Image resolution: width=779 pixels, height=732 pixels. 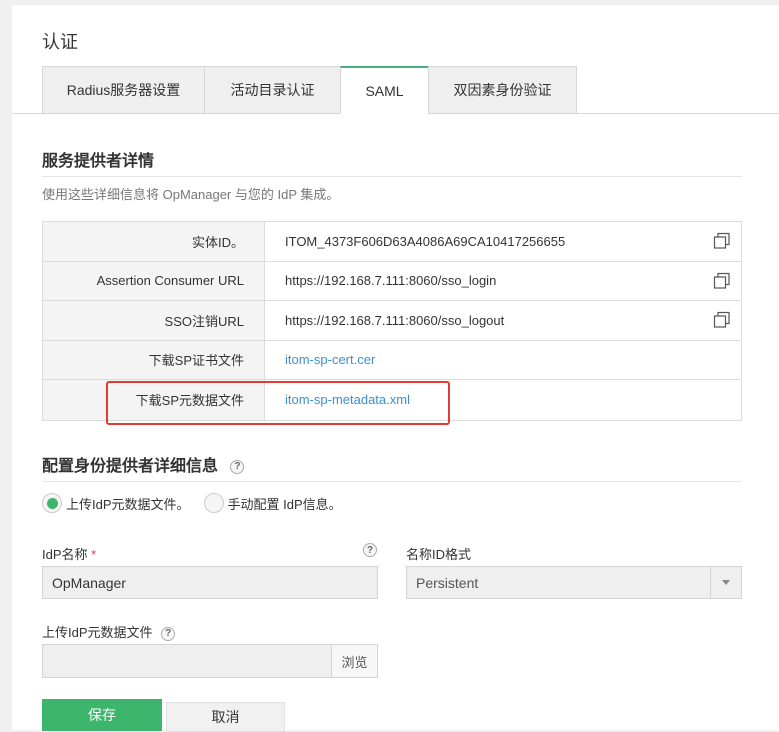 I want to click on acs-url-label: Assertion Consumer URL, so click(x=154, y=280).